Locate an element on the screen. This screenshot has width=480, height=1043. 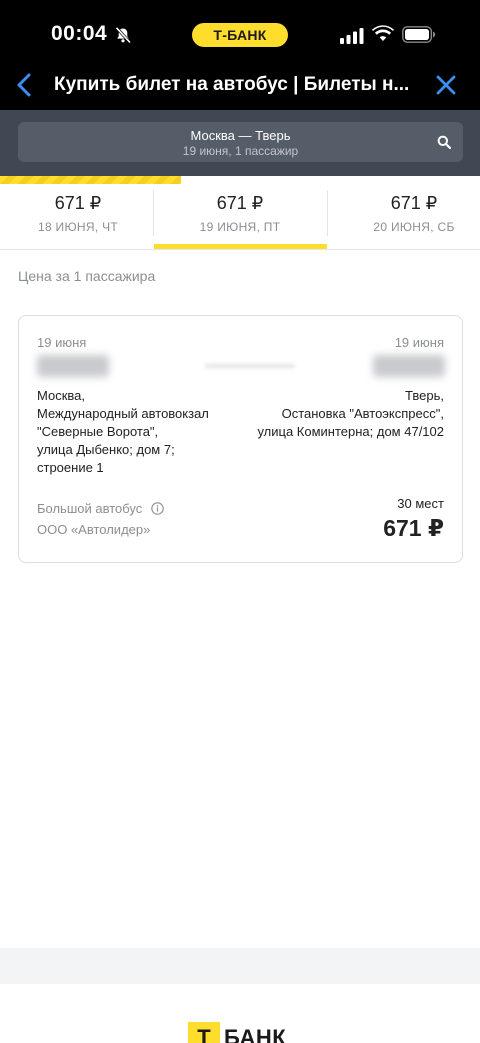
departure-date: 19 июня is located at coordinates (62, 342).